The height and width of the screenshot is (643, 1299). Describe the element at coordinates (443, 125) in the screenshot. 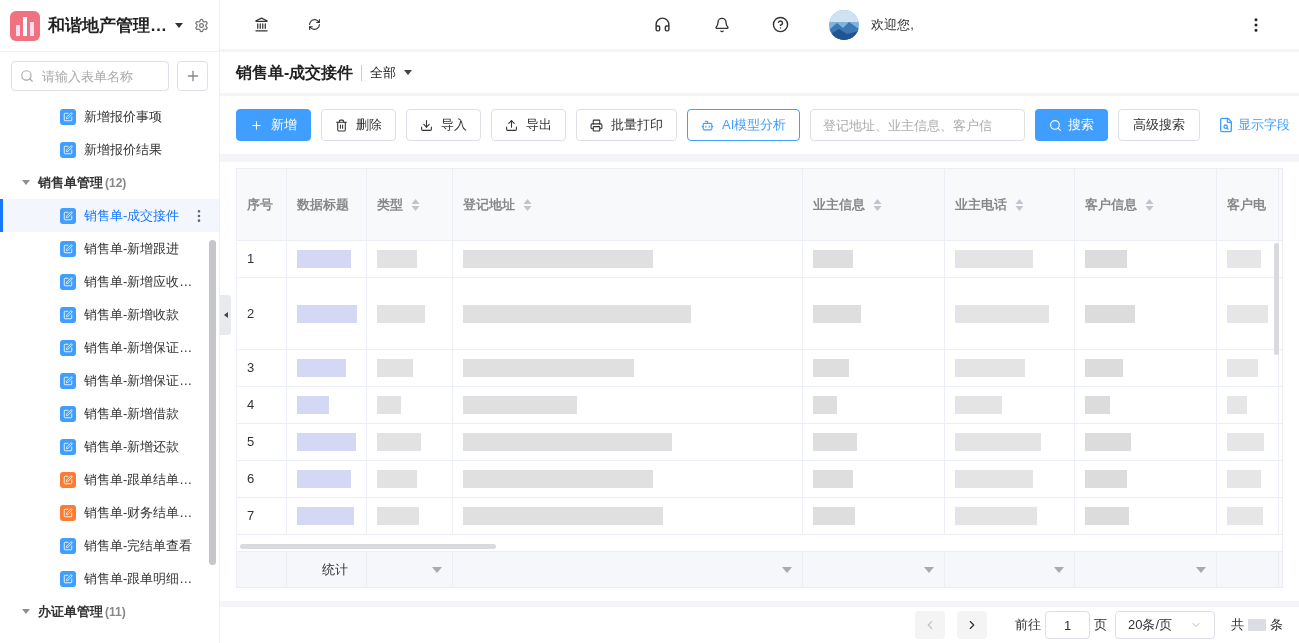

I see `toolbar-button: 导入` at that location.